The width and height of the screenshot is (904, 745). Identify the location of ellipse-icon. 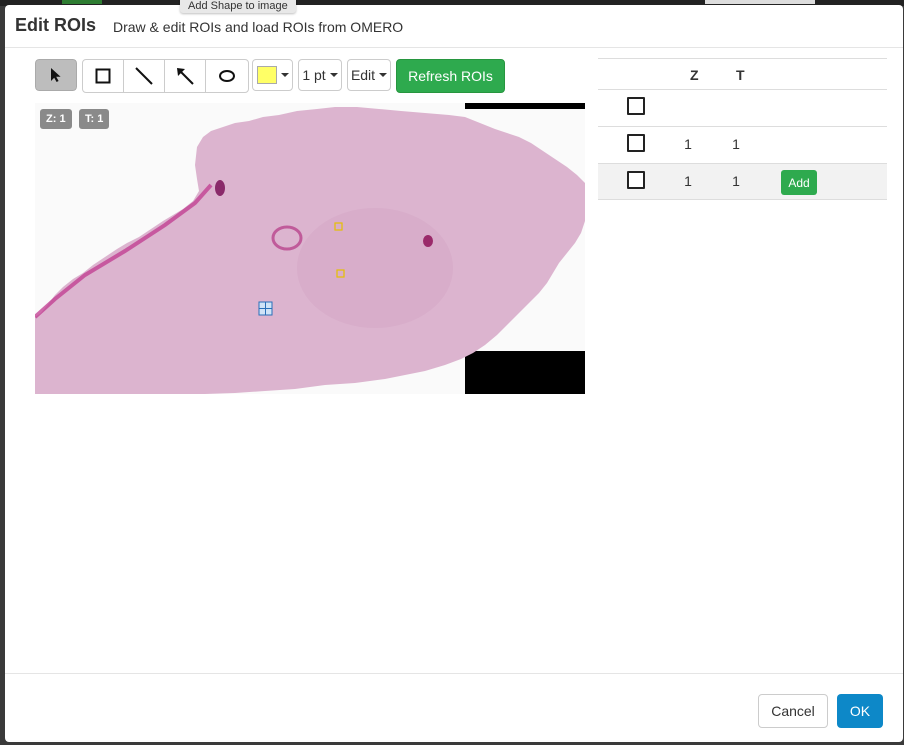
(226, 76).